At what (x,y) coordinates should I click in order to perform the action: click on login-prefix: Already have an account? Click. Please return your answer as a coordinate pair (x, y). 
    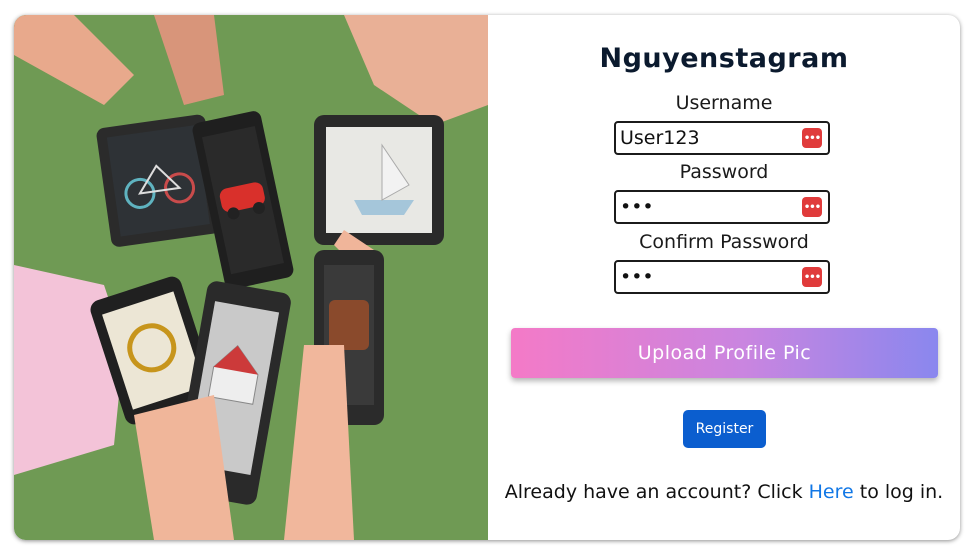
    Looking at the image, I should click on (656, 492).